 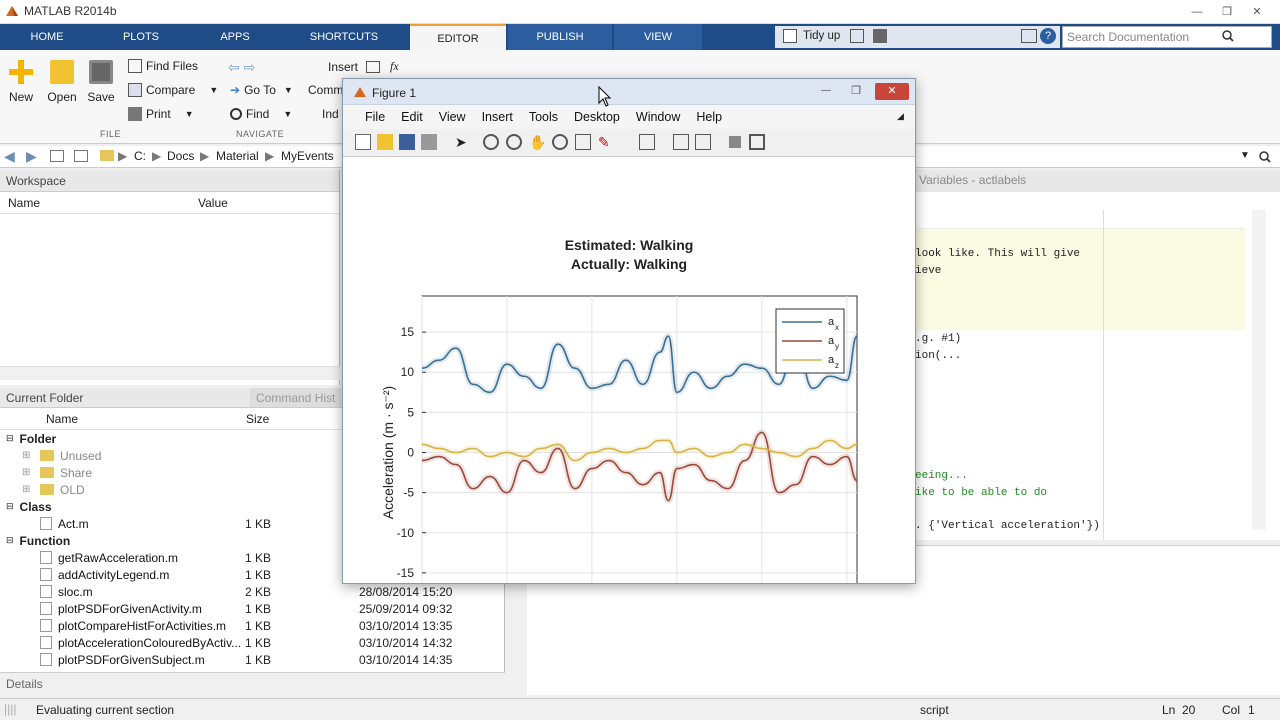 I want to click on breadcrumb-docs: Docs, so click(x=180, y=156).